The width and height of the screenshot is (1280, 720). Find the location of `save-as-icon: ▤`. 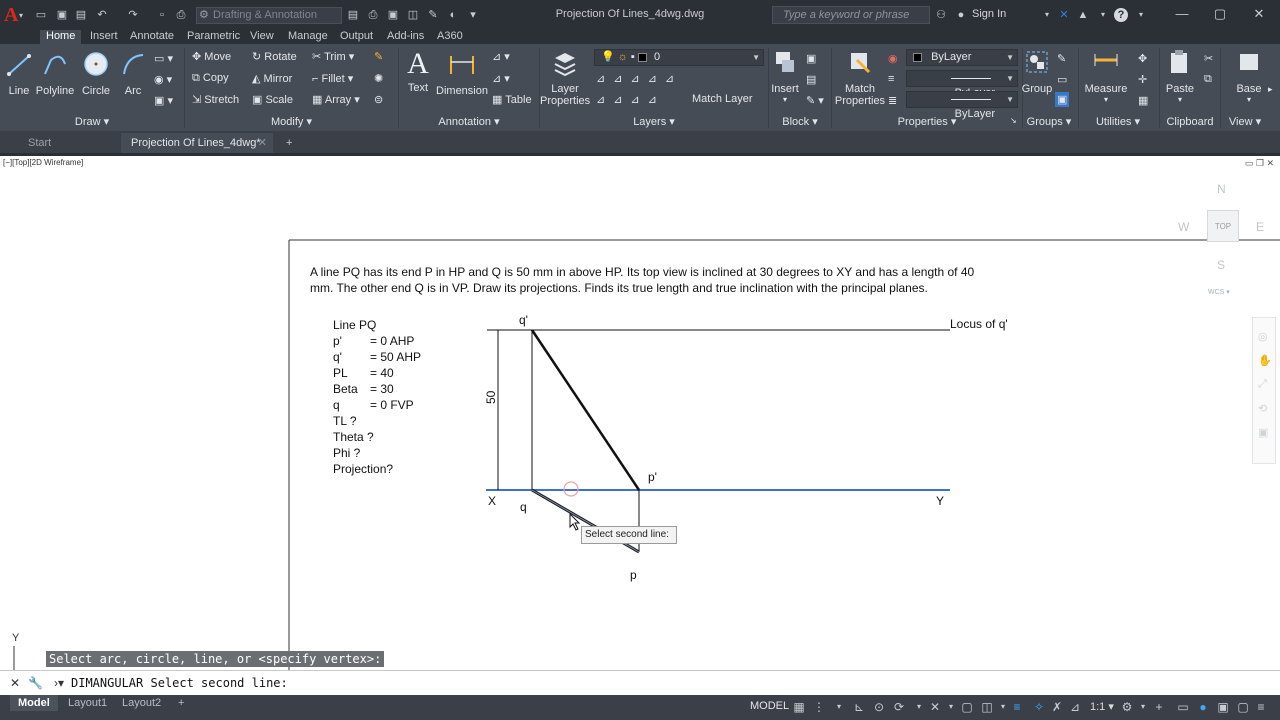

save-as-icon: ▤ is located at coordinates (81, 15).